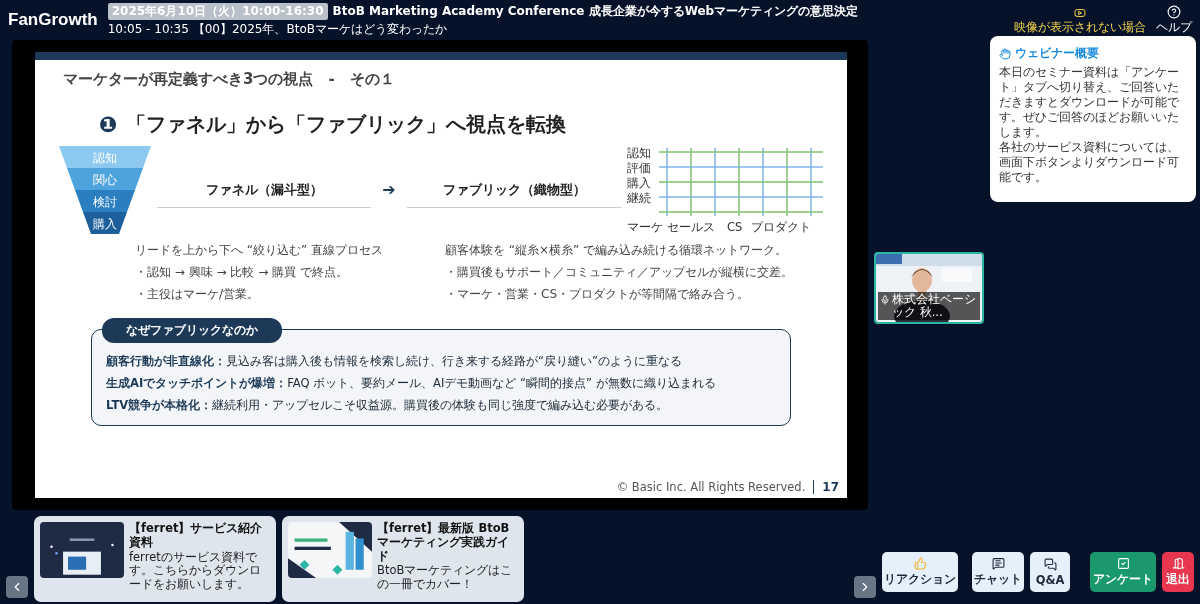 The image size is (1200, 604). What do you see at coordinates (1174, 12) in the screenshot?
I see `help-icon` at bounding box center [1174, 12].